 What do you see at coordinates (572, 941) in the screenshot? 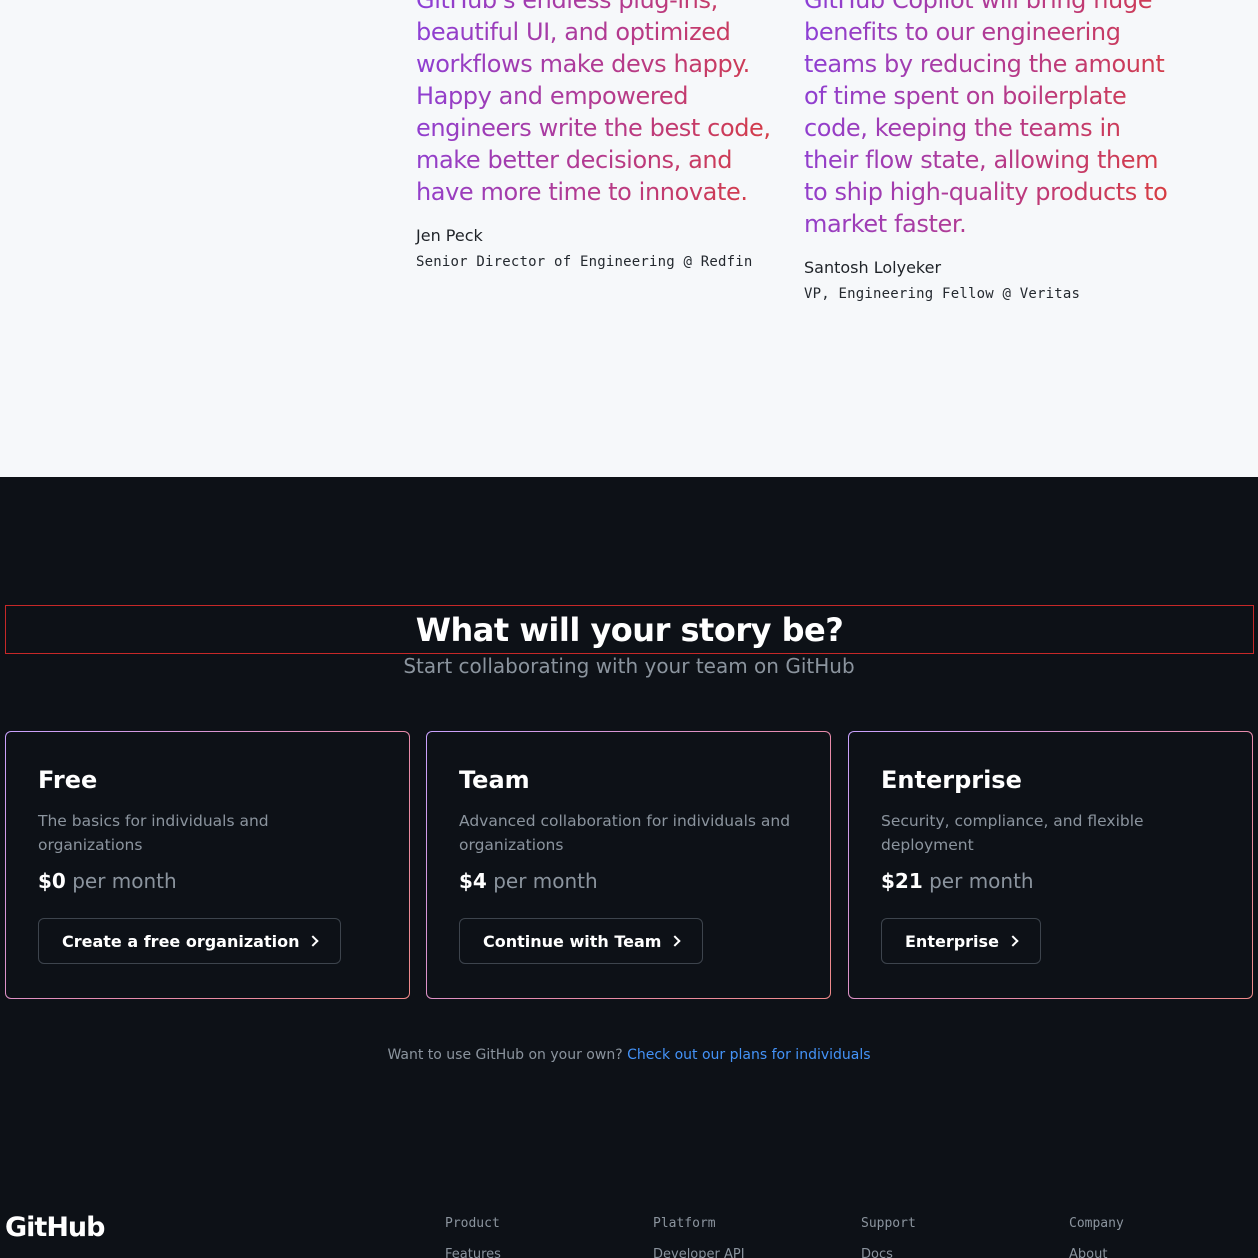
I see `button-label: Continue with Team` at bounding box center [572, 941].